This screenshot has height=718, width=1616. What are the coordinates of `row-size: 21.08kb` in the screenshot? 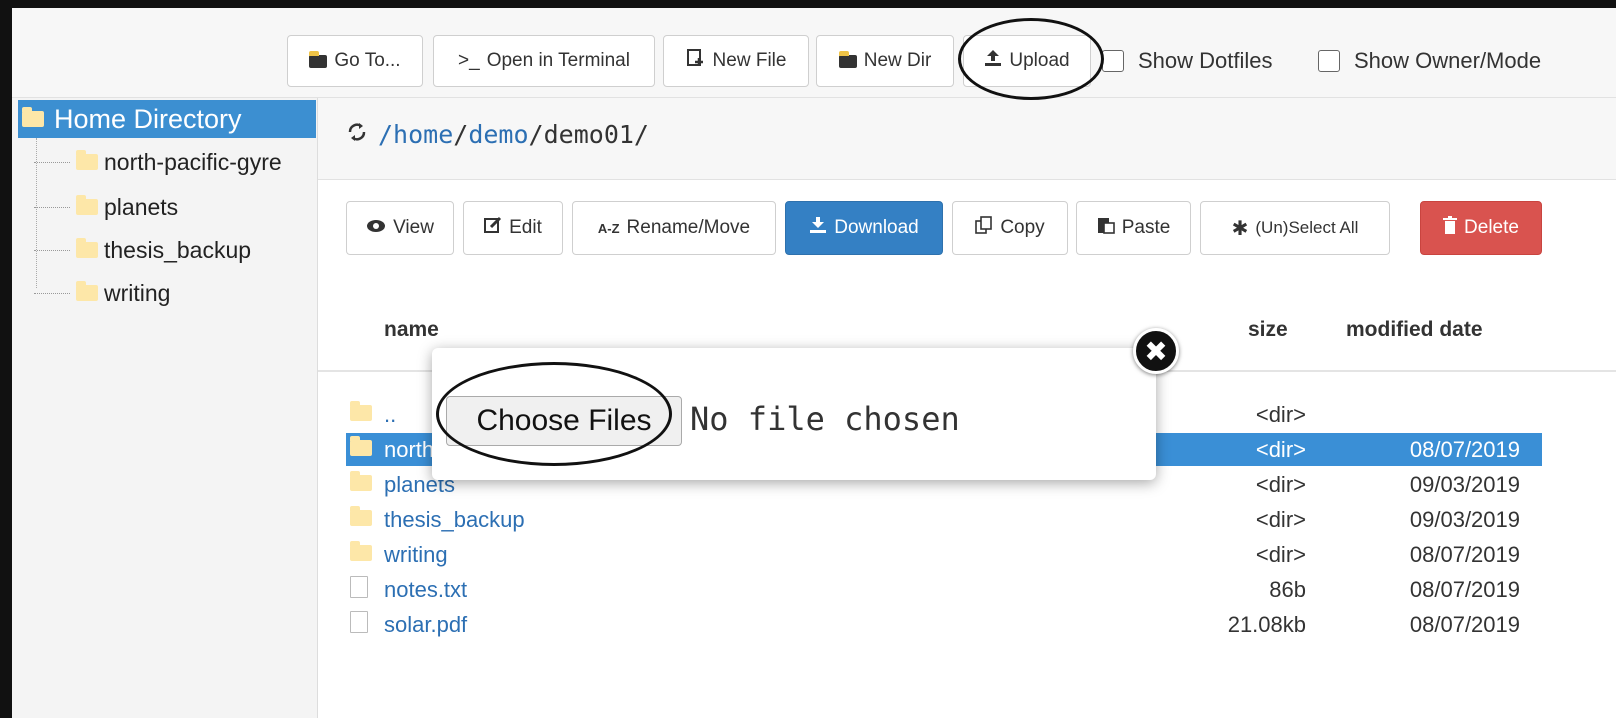 It's located at (1266, 624).